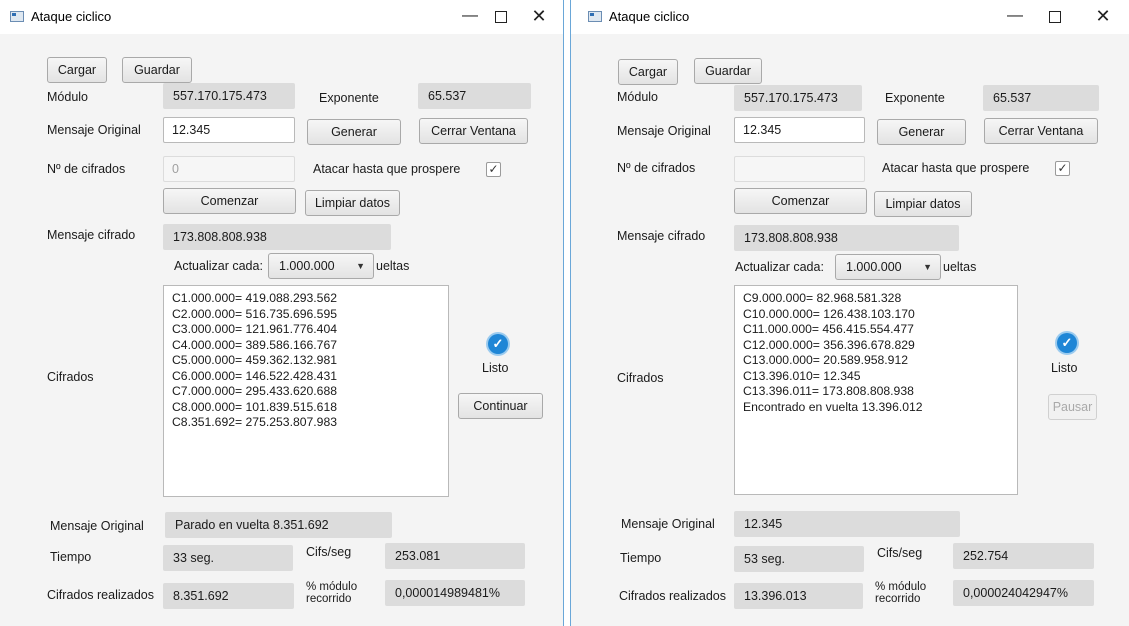 The image size is (1129, 626). Describe the element at coordinates (255, 344) in the screenshot. I see `cifrados-line: C4.000.000= 389.586.166.767` at that location.